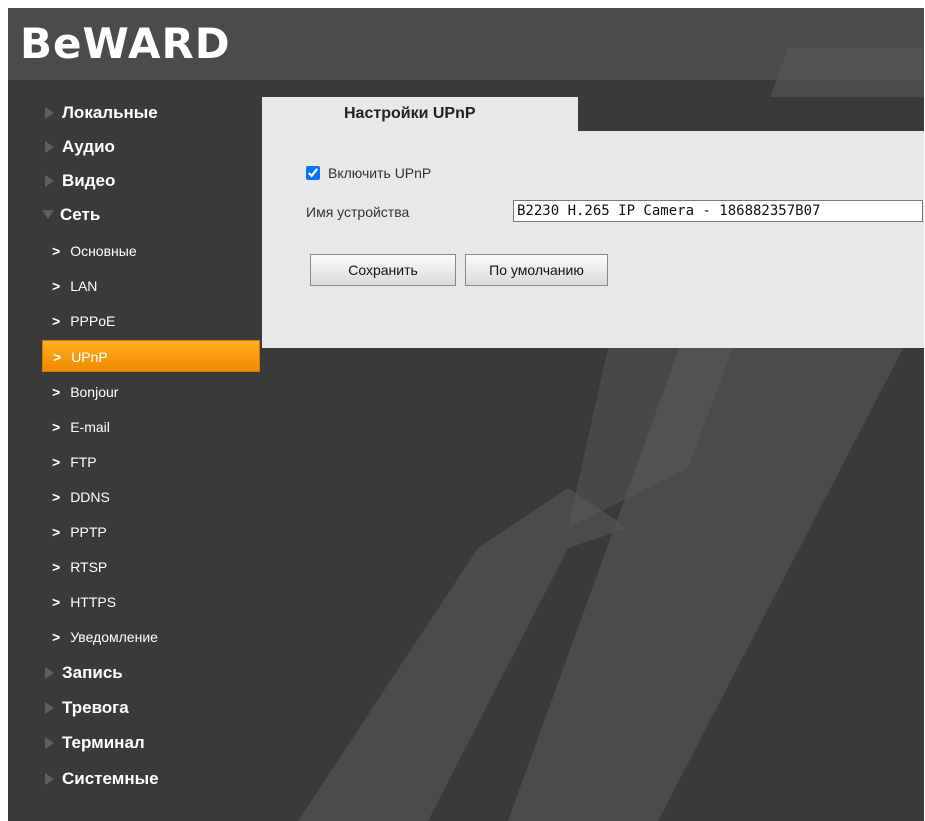 The width and height of the screenshot is (925, 821). I want to click on sidebar-item-label: Системные, so click(110, 778).